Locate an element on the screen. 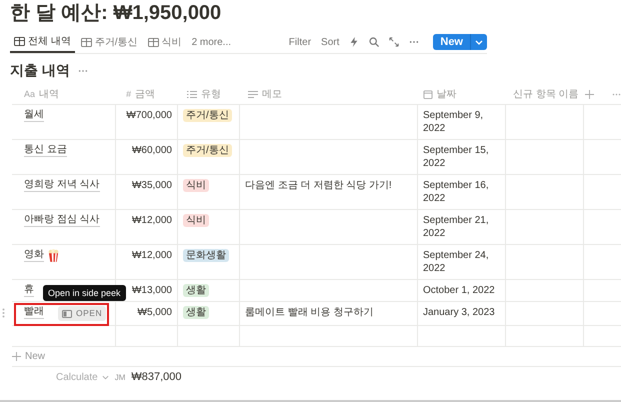 The image size is (621, 402). calendar-icon is located at coordinates (427, 94).